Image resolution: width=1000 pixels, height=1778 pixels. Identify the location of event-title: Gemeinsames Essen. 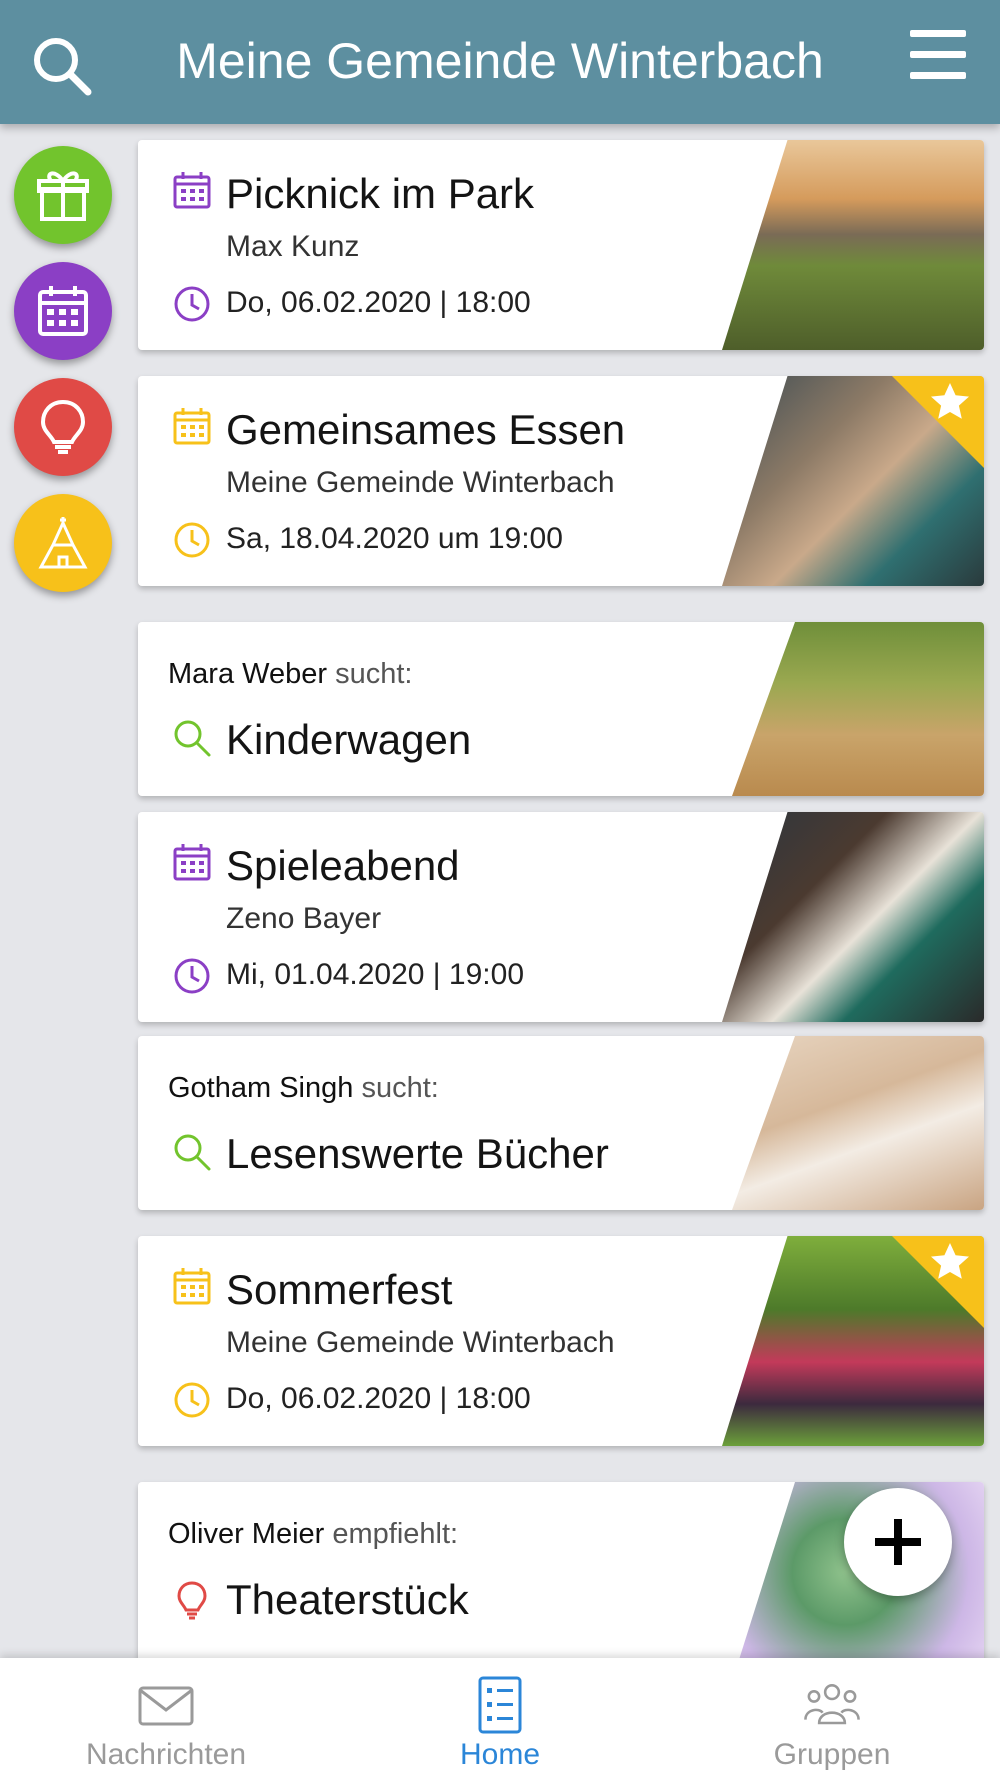
(426, 429).